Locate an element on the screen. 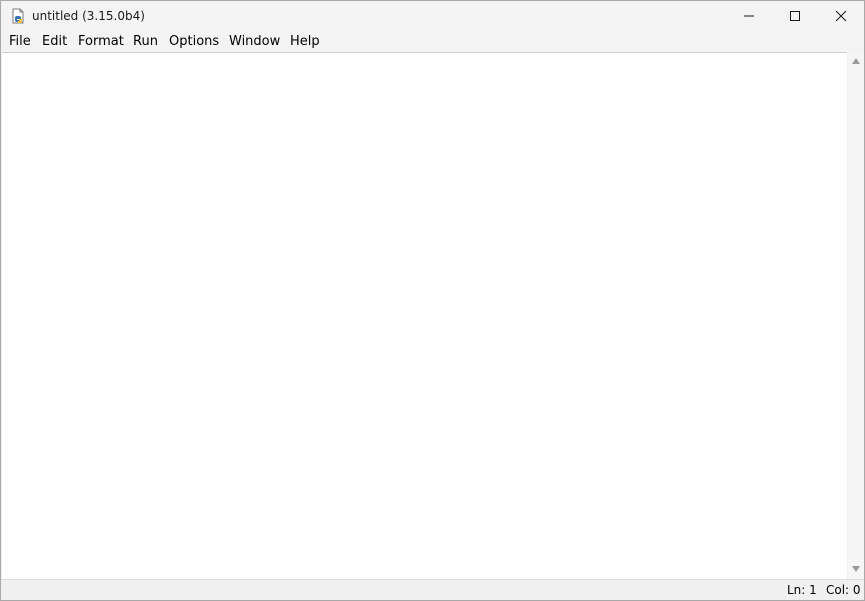 The height and width of the screenshot is (601, 865). minimize-button is located at coordinates (749, 16).